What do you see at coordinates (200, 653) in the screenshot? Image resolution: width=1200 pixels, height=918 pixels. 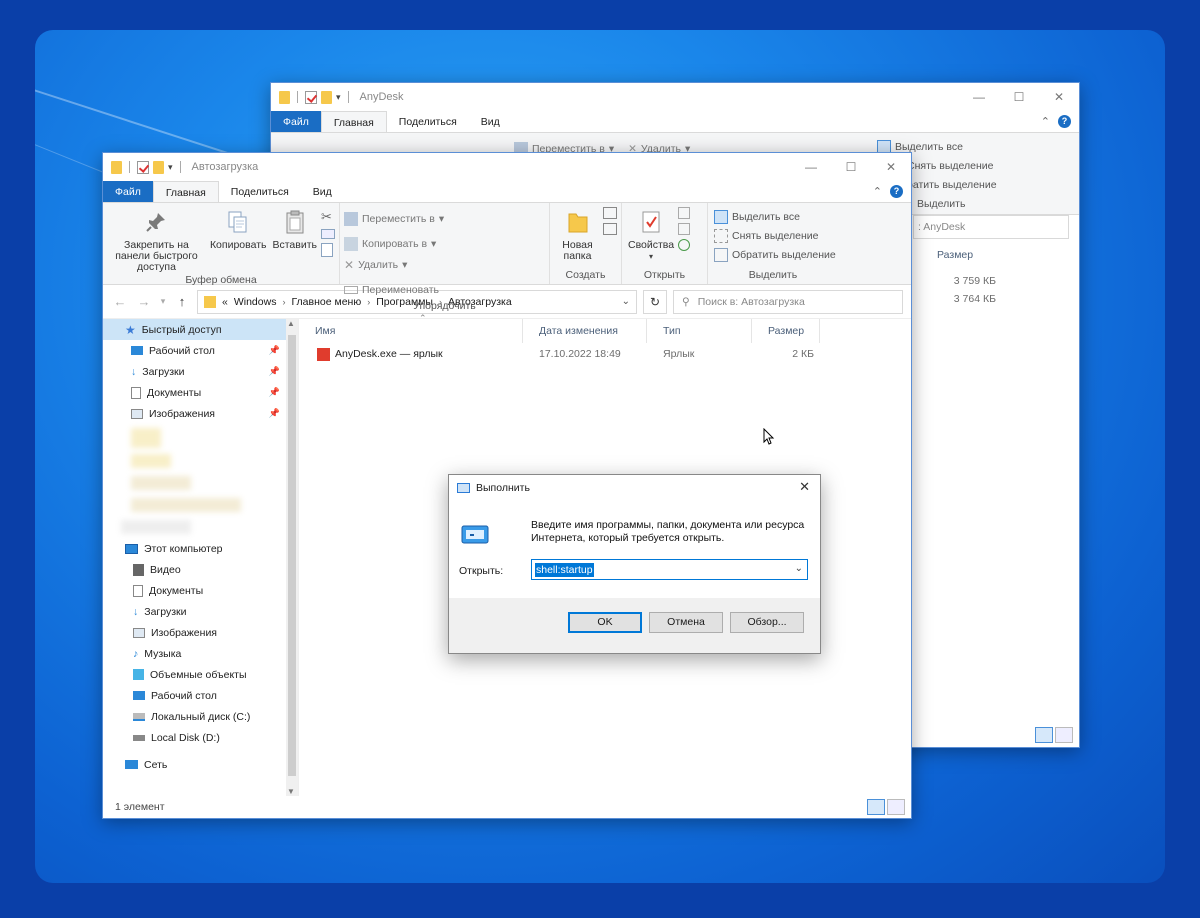 I see `nav-item-music: ♪ Музыка` at bounding box center [200, 653].